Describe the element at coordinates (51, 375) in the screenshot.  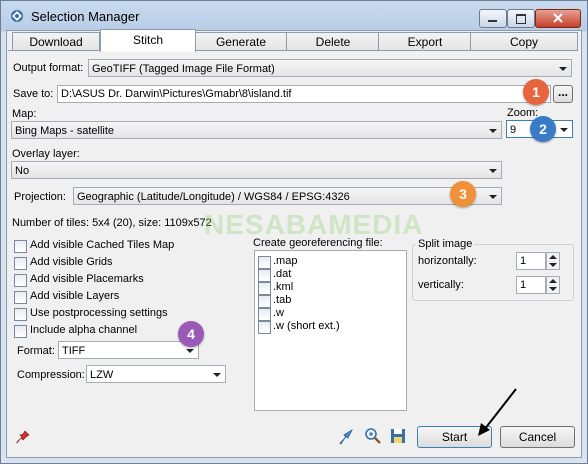
I see `compression-label: Compression:` at that location.